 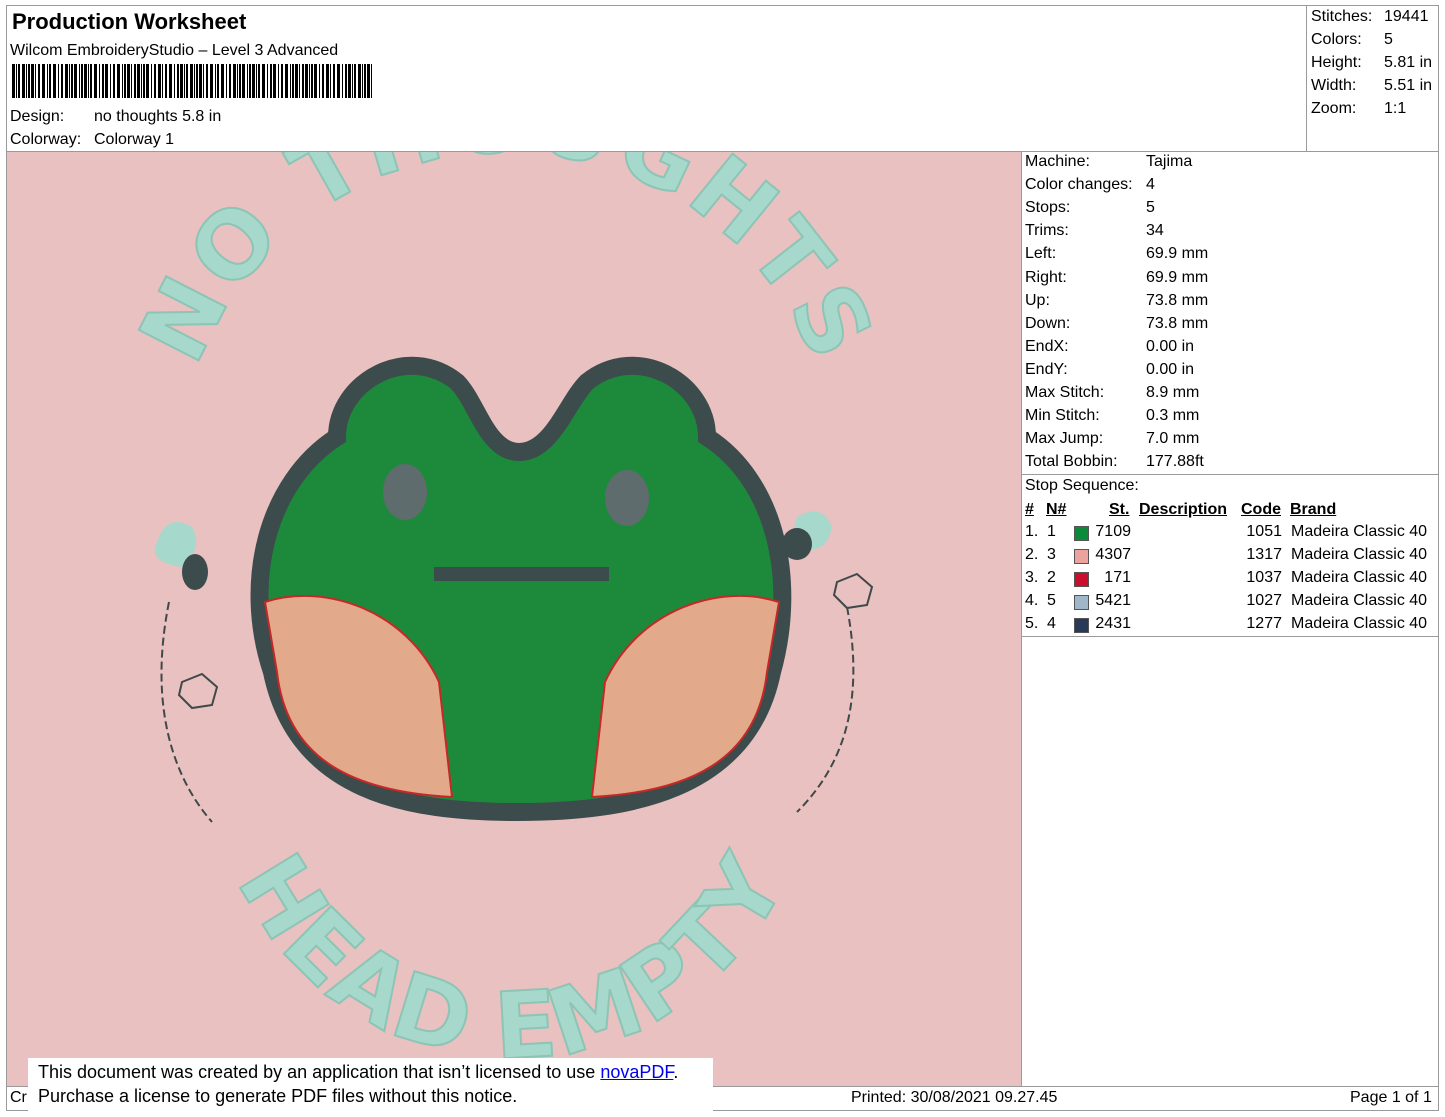 I want to click on left-dangle-stitch, so click(x=186, y=712).